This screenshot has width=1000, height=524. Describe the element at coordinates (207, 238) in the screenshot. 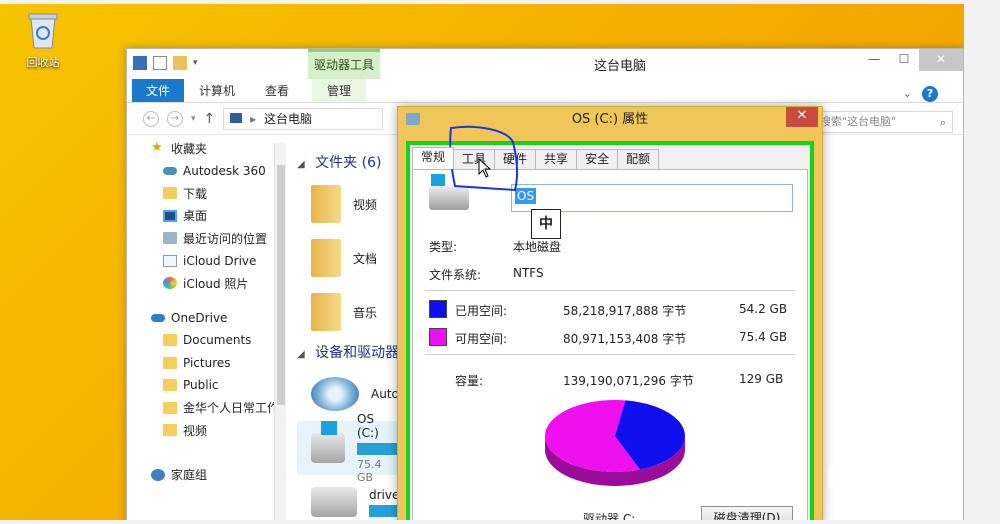

I see `nav-recent: 最近访问的位置` at that location.